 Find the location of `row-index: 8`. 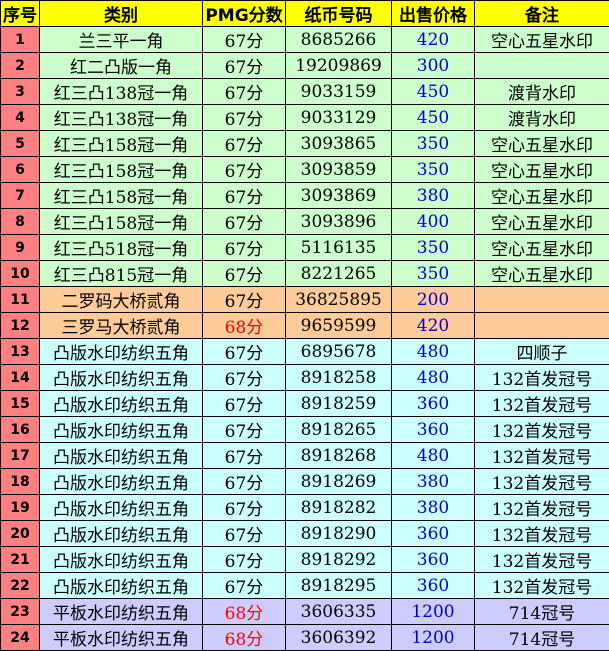

row-index: 8 is located at coordinates (20, 222).